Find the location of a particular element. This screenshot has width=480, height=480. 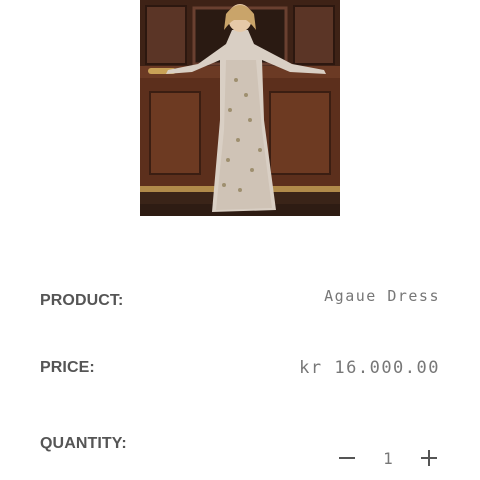

minus-icon is located at coordinates (347, 458).